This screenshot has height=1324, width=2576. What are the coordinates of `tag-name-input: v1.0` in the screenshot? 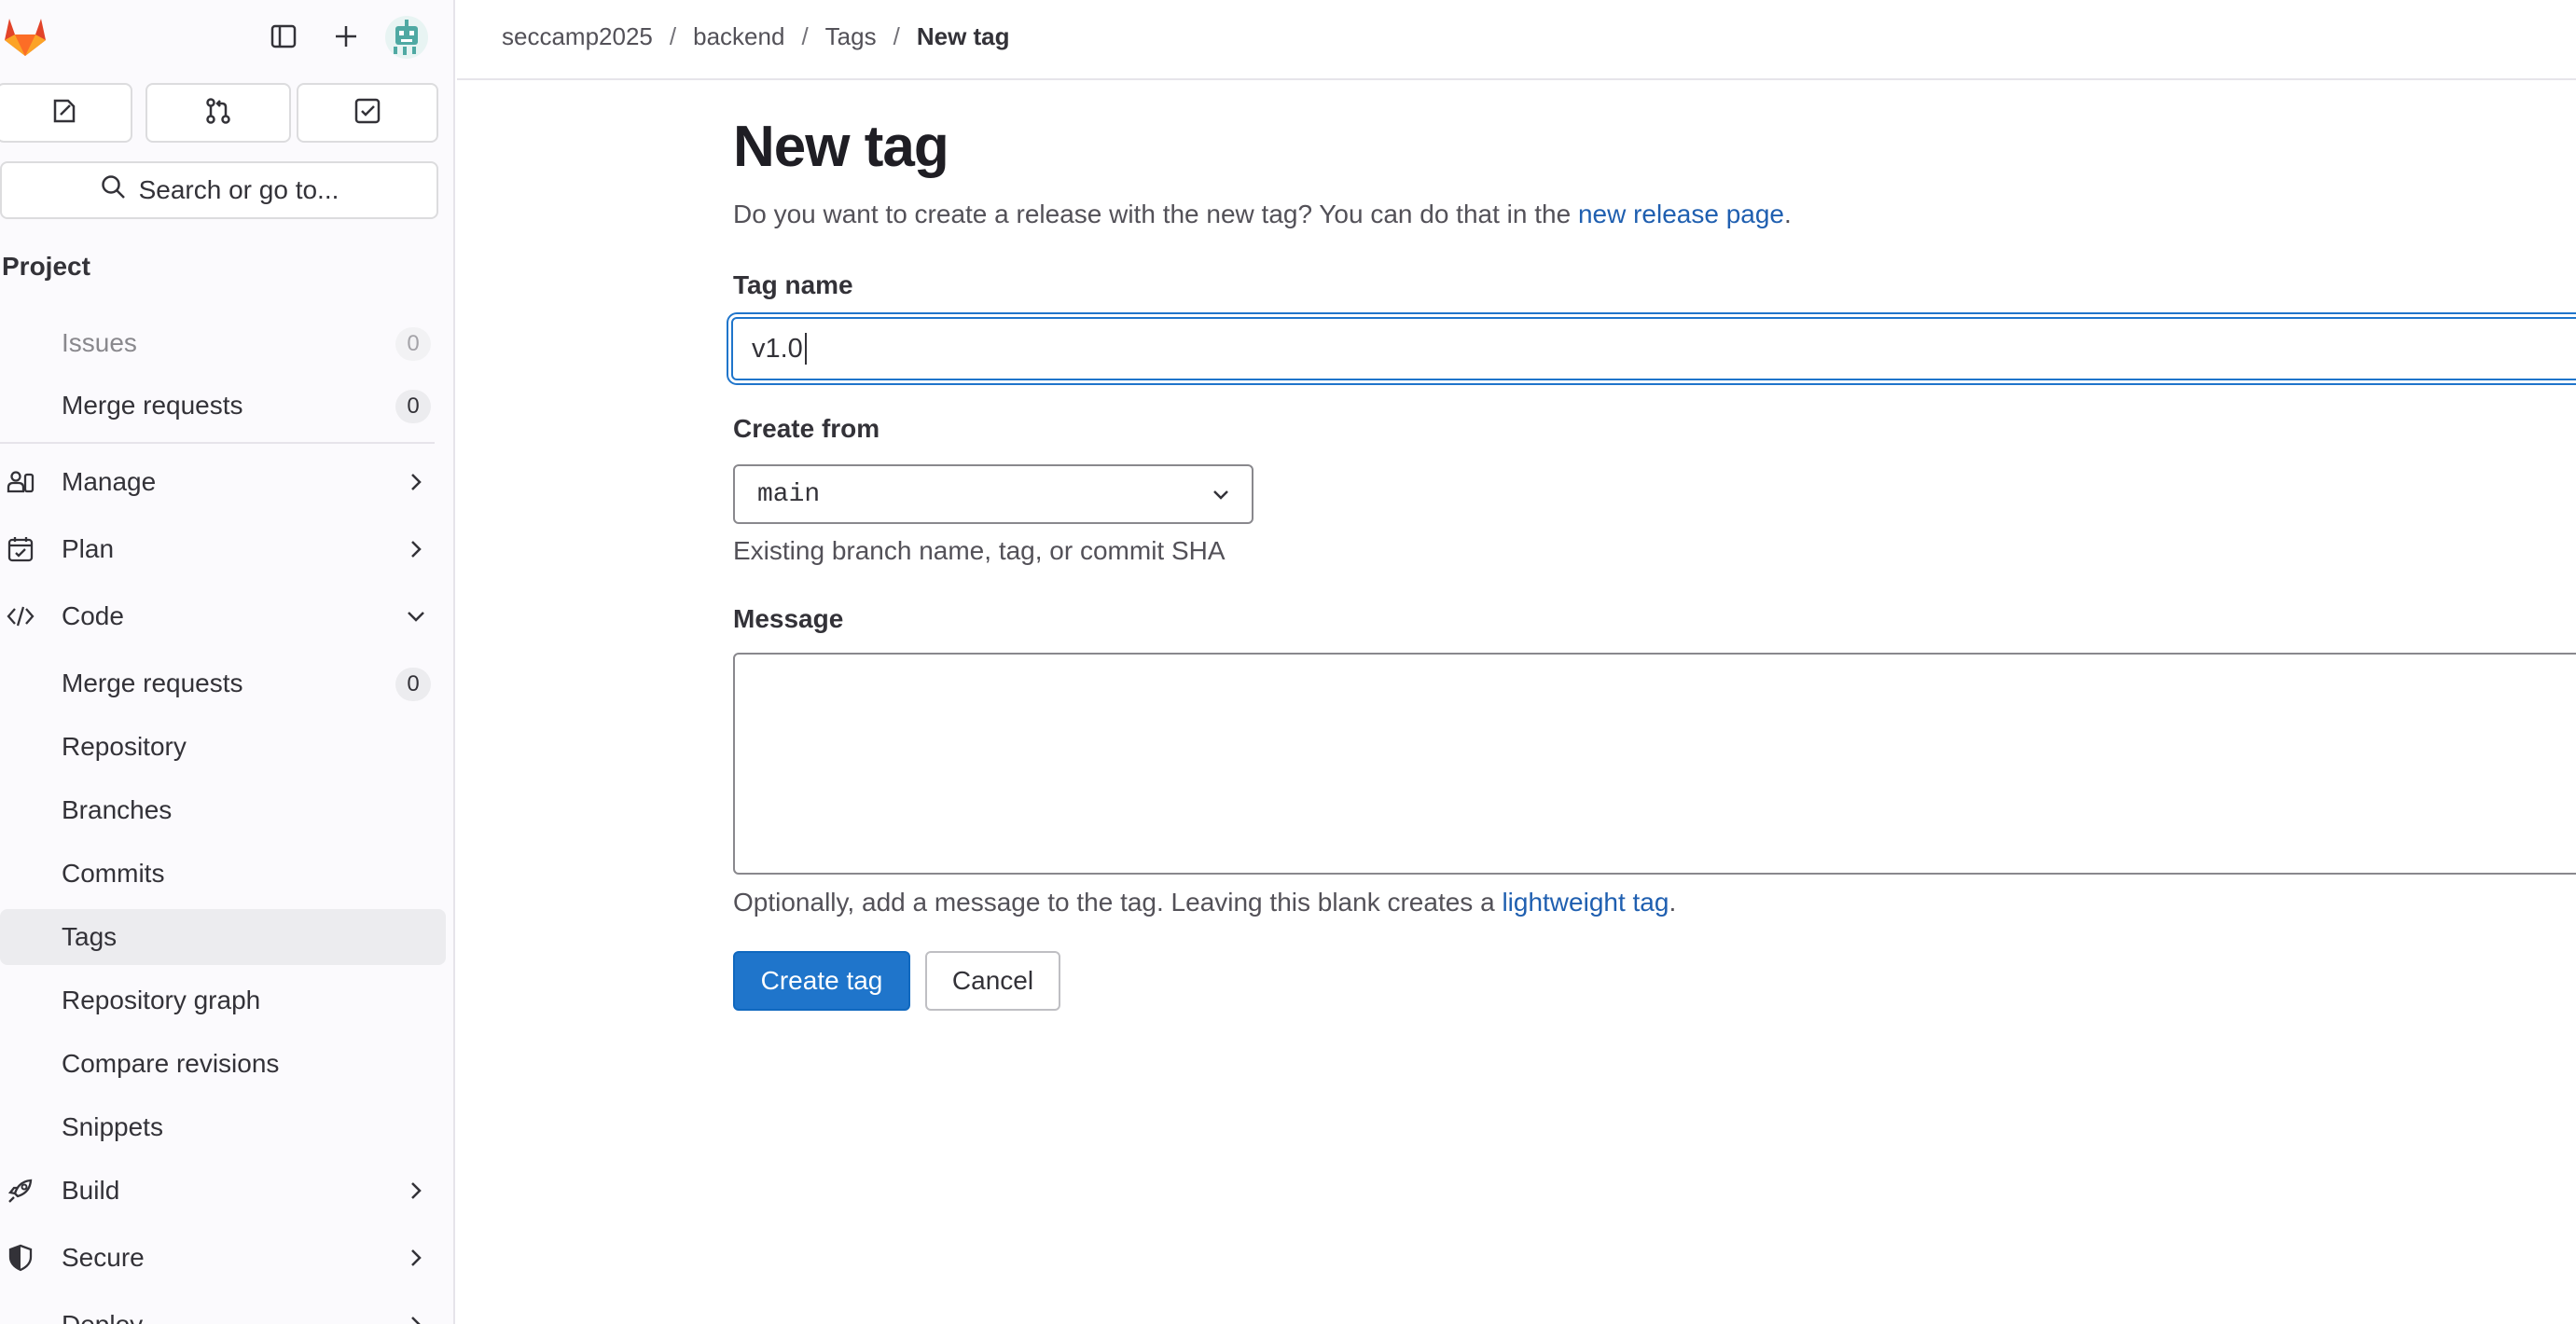 It's located at (1653, 348).